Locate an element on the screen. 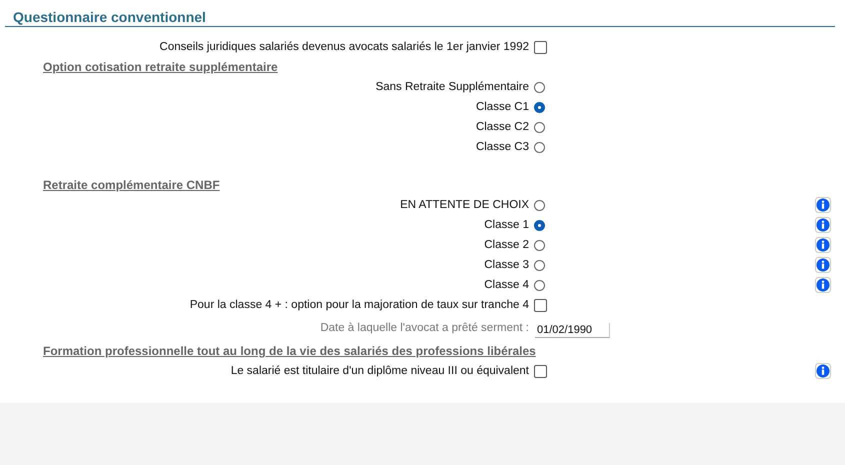 The height and width of the screenshot is (465, 845). radio-label: Classe C3 is located at coordinates (502, 147).